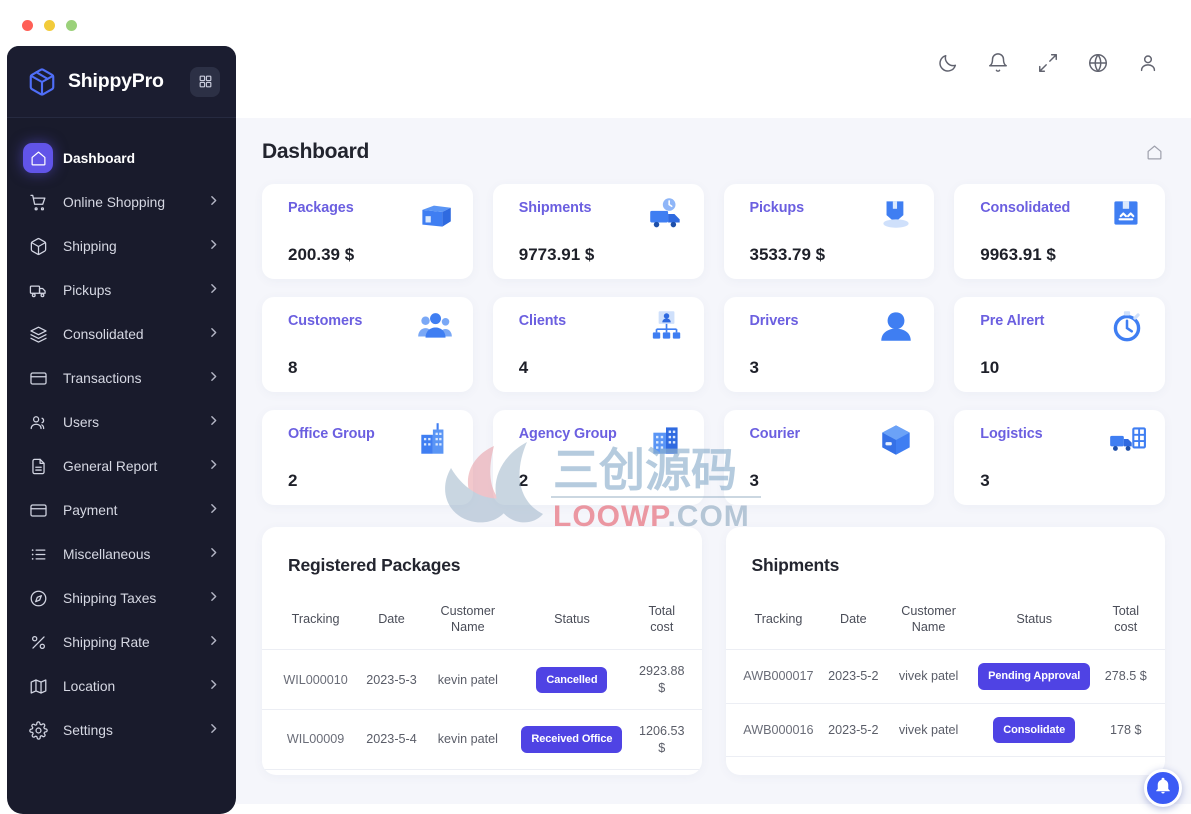 The height and width of the screenshot is (814, 1191). Describe the element at coordinates (1130, 676) in the screenshot. I see `cell-total-cost: 278.5 $` at that location.